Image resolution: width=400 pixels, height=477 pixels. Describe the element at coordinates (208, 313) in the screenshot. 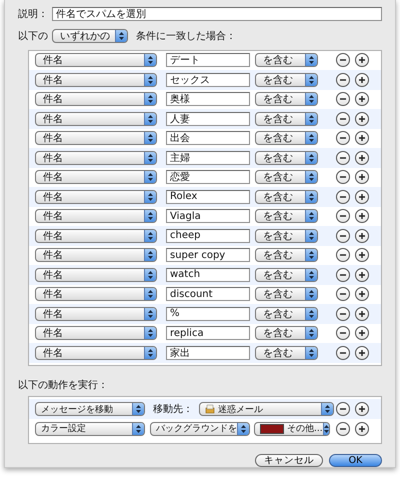

I see `value-field: %` at that location.